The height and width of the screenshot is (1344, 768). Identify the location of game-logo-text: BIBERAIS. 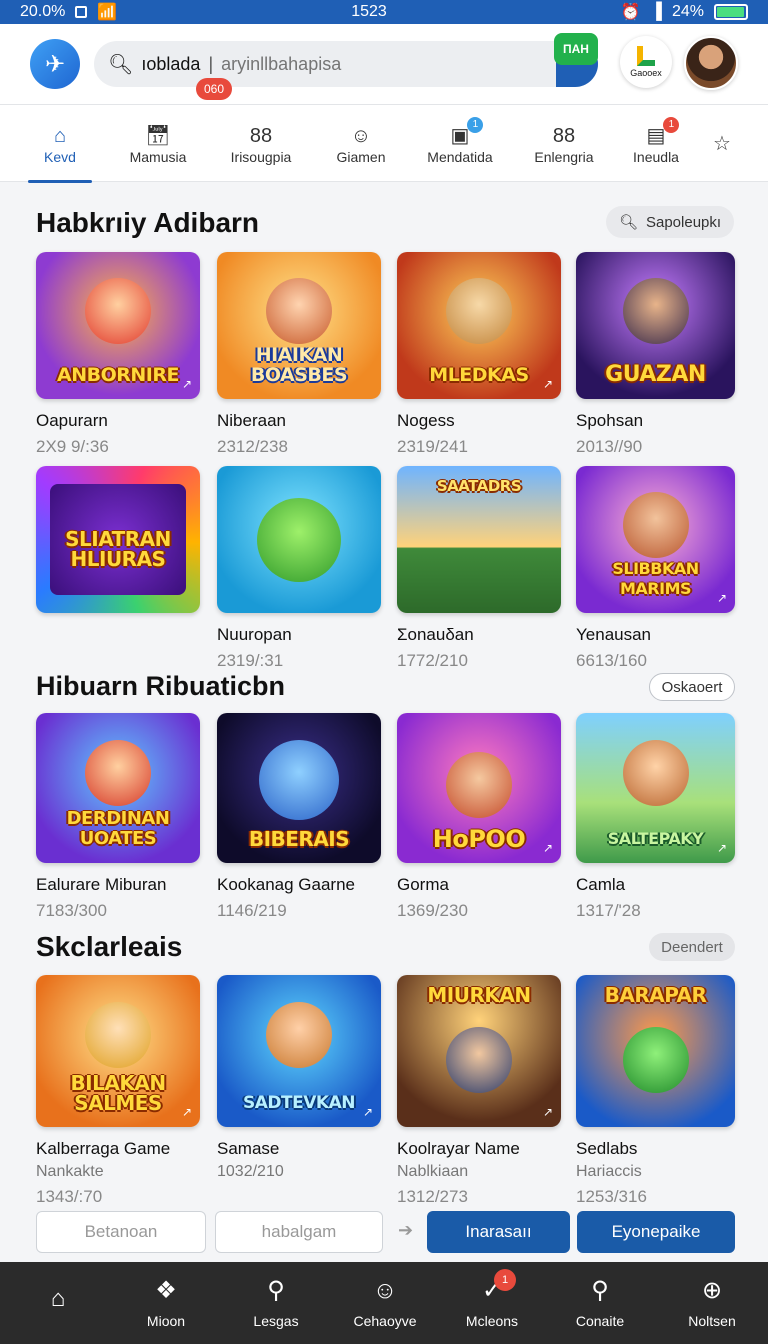
(299, 839).